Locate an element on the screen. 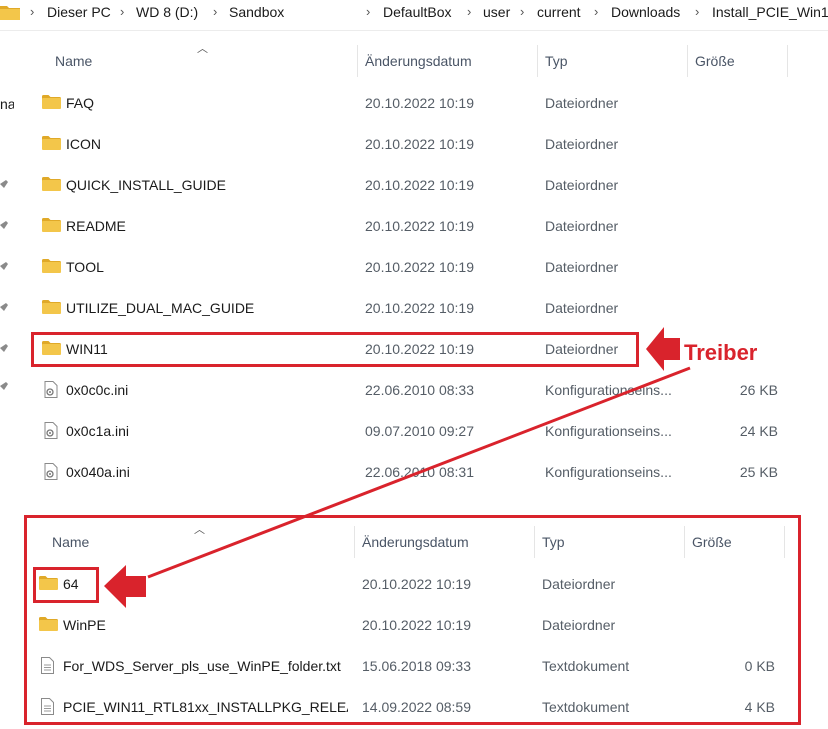 The image size is (828, 729). annotation-label: Treiber is located at coordinates (721, 352).